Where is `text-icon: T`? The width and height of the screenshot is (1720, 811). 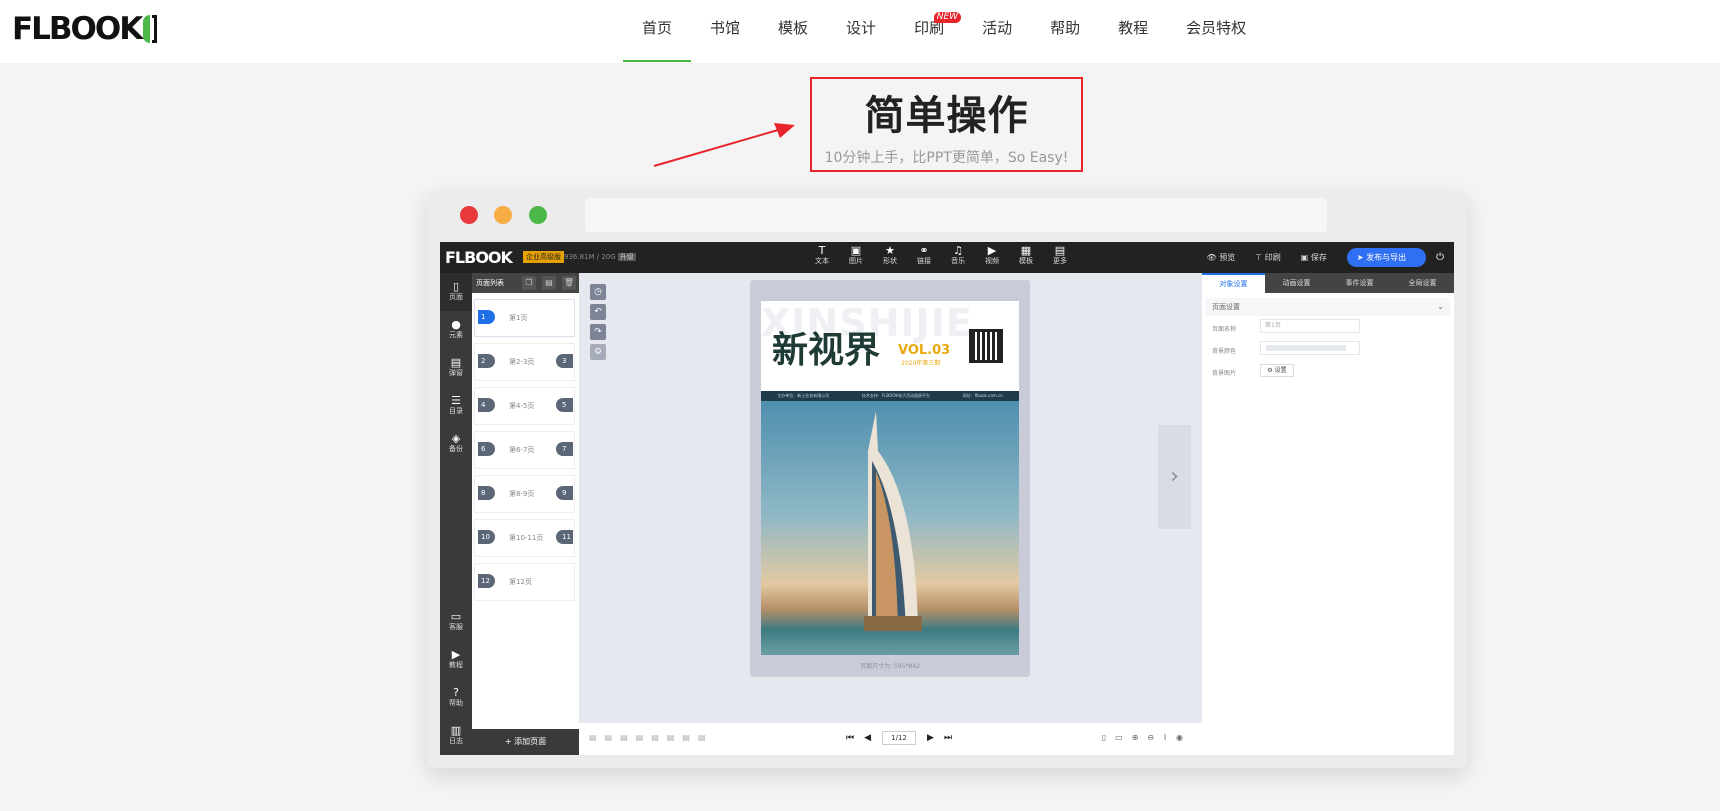
text-icon: T is located at coordinates (822, 250).